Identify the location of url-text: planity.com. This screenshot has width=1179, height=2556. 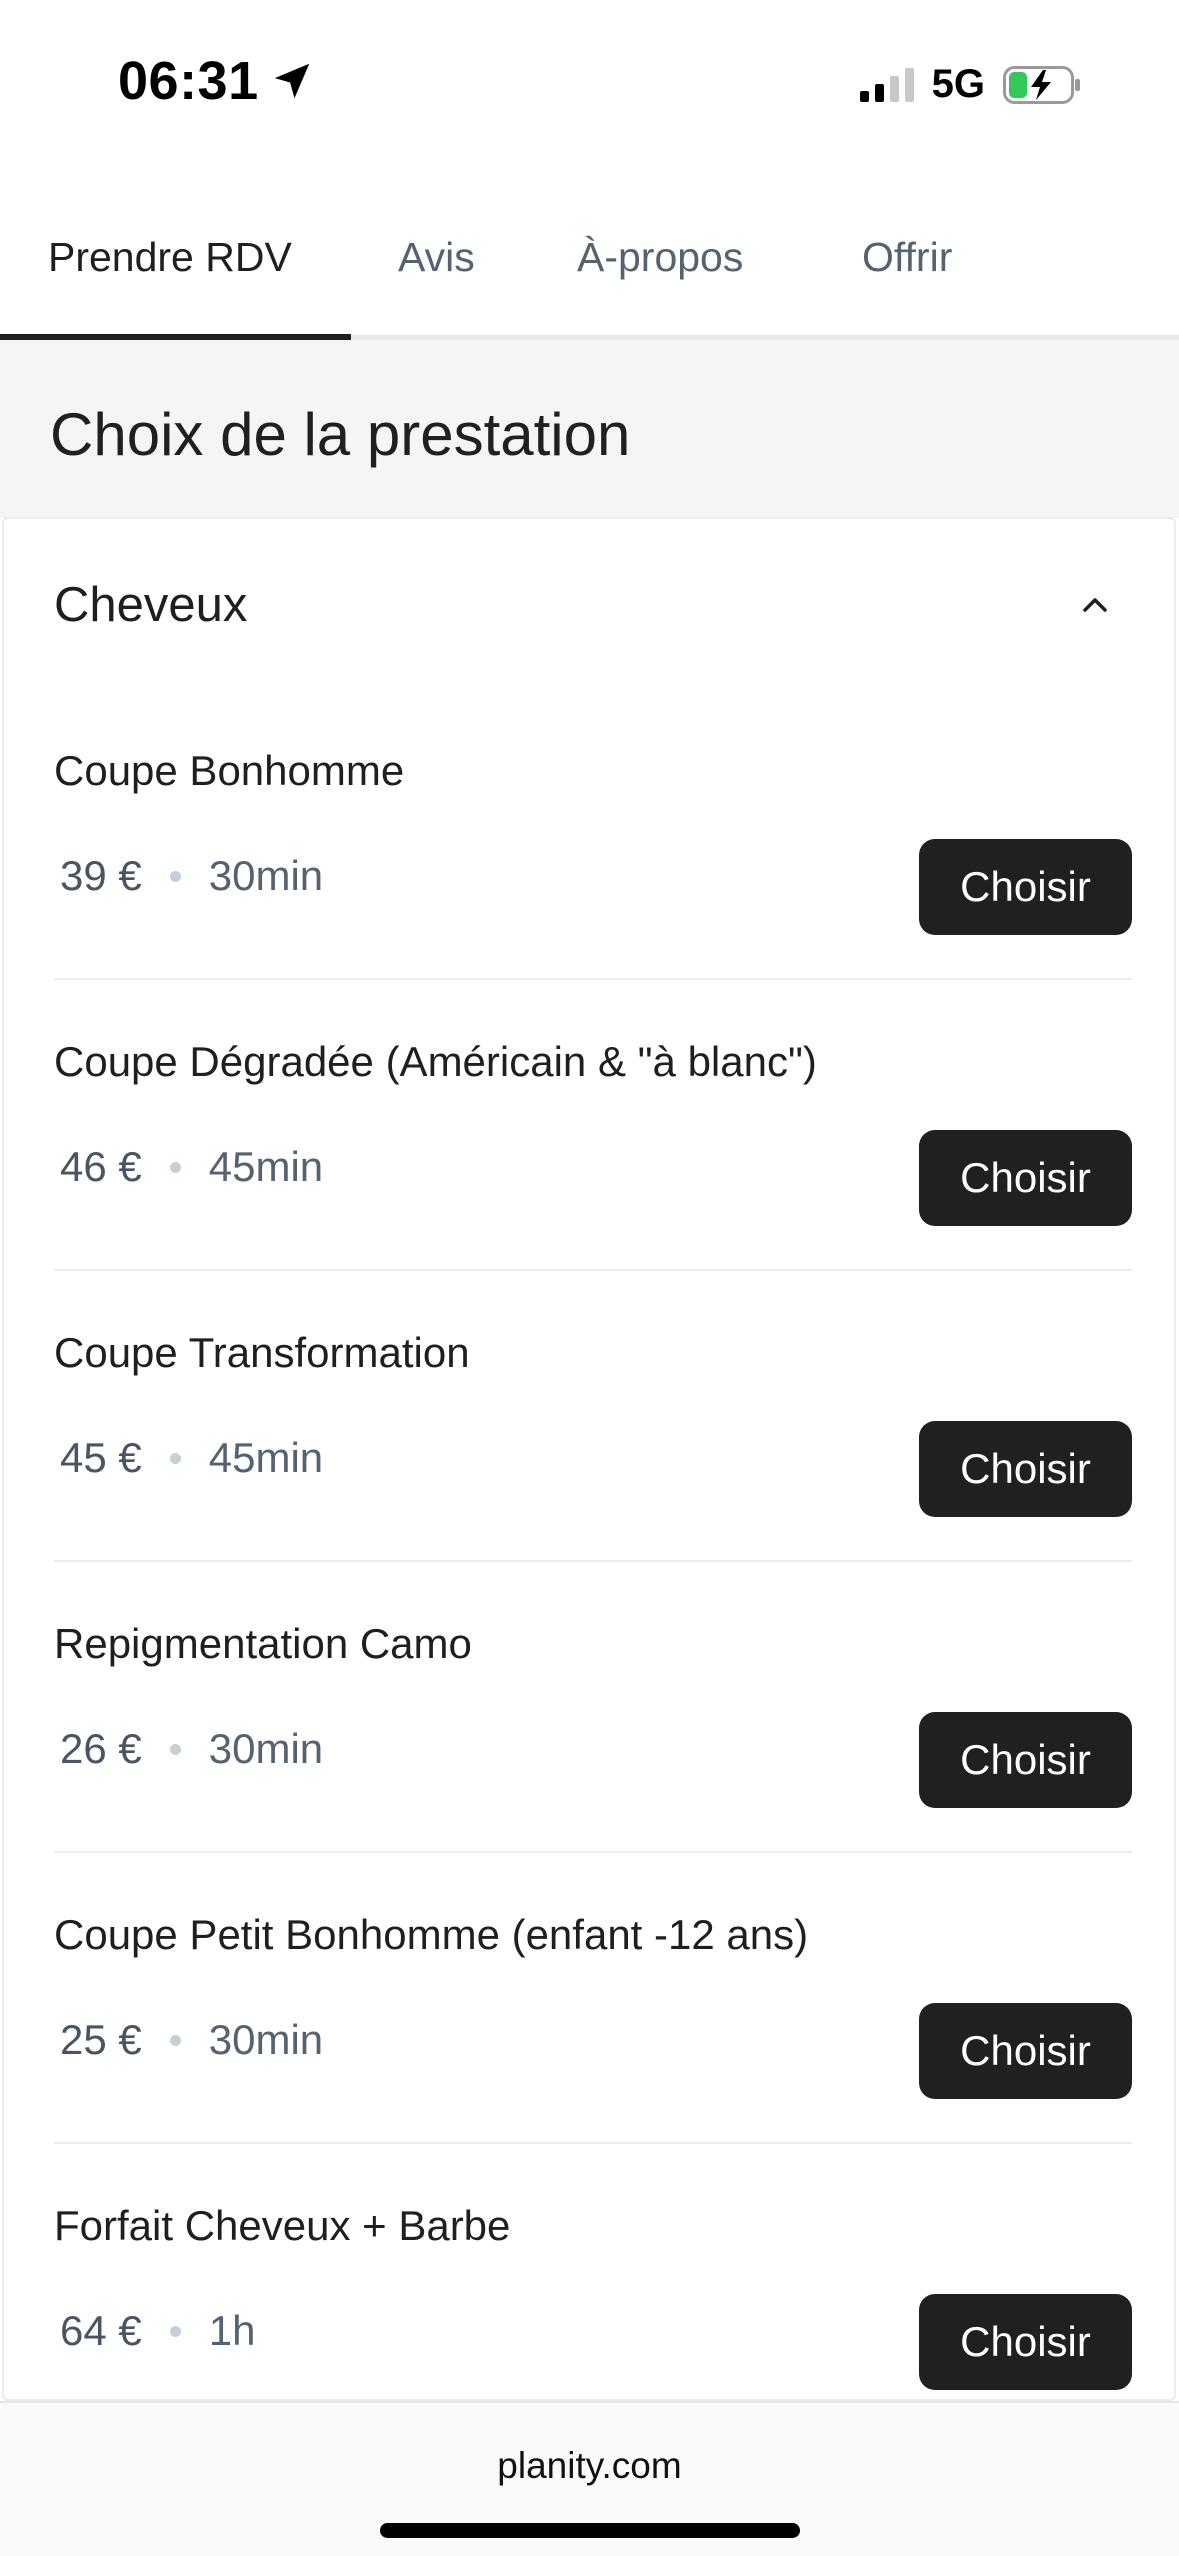
(589, 2466).